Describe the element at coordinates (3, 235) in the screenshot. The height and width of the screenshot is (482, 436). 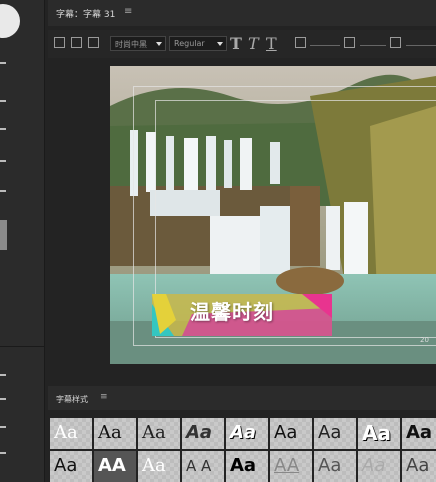
I see `left-selected-item` at that location.